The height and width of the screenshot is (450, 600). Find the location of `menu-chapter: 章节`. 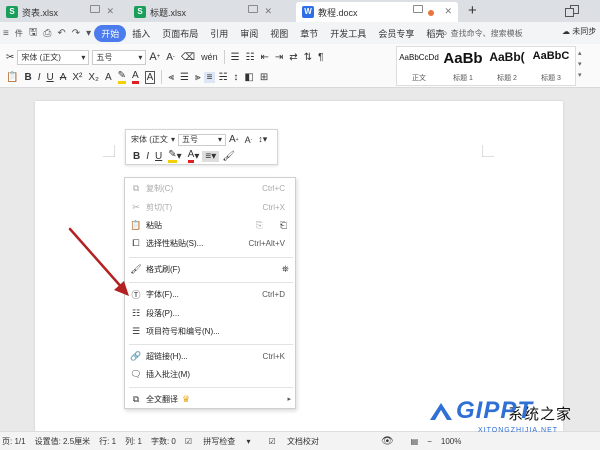

menu-chapter: 章节 is located at coordinates (309, 33).